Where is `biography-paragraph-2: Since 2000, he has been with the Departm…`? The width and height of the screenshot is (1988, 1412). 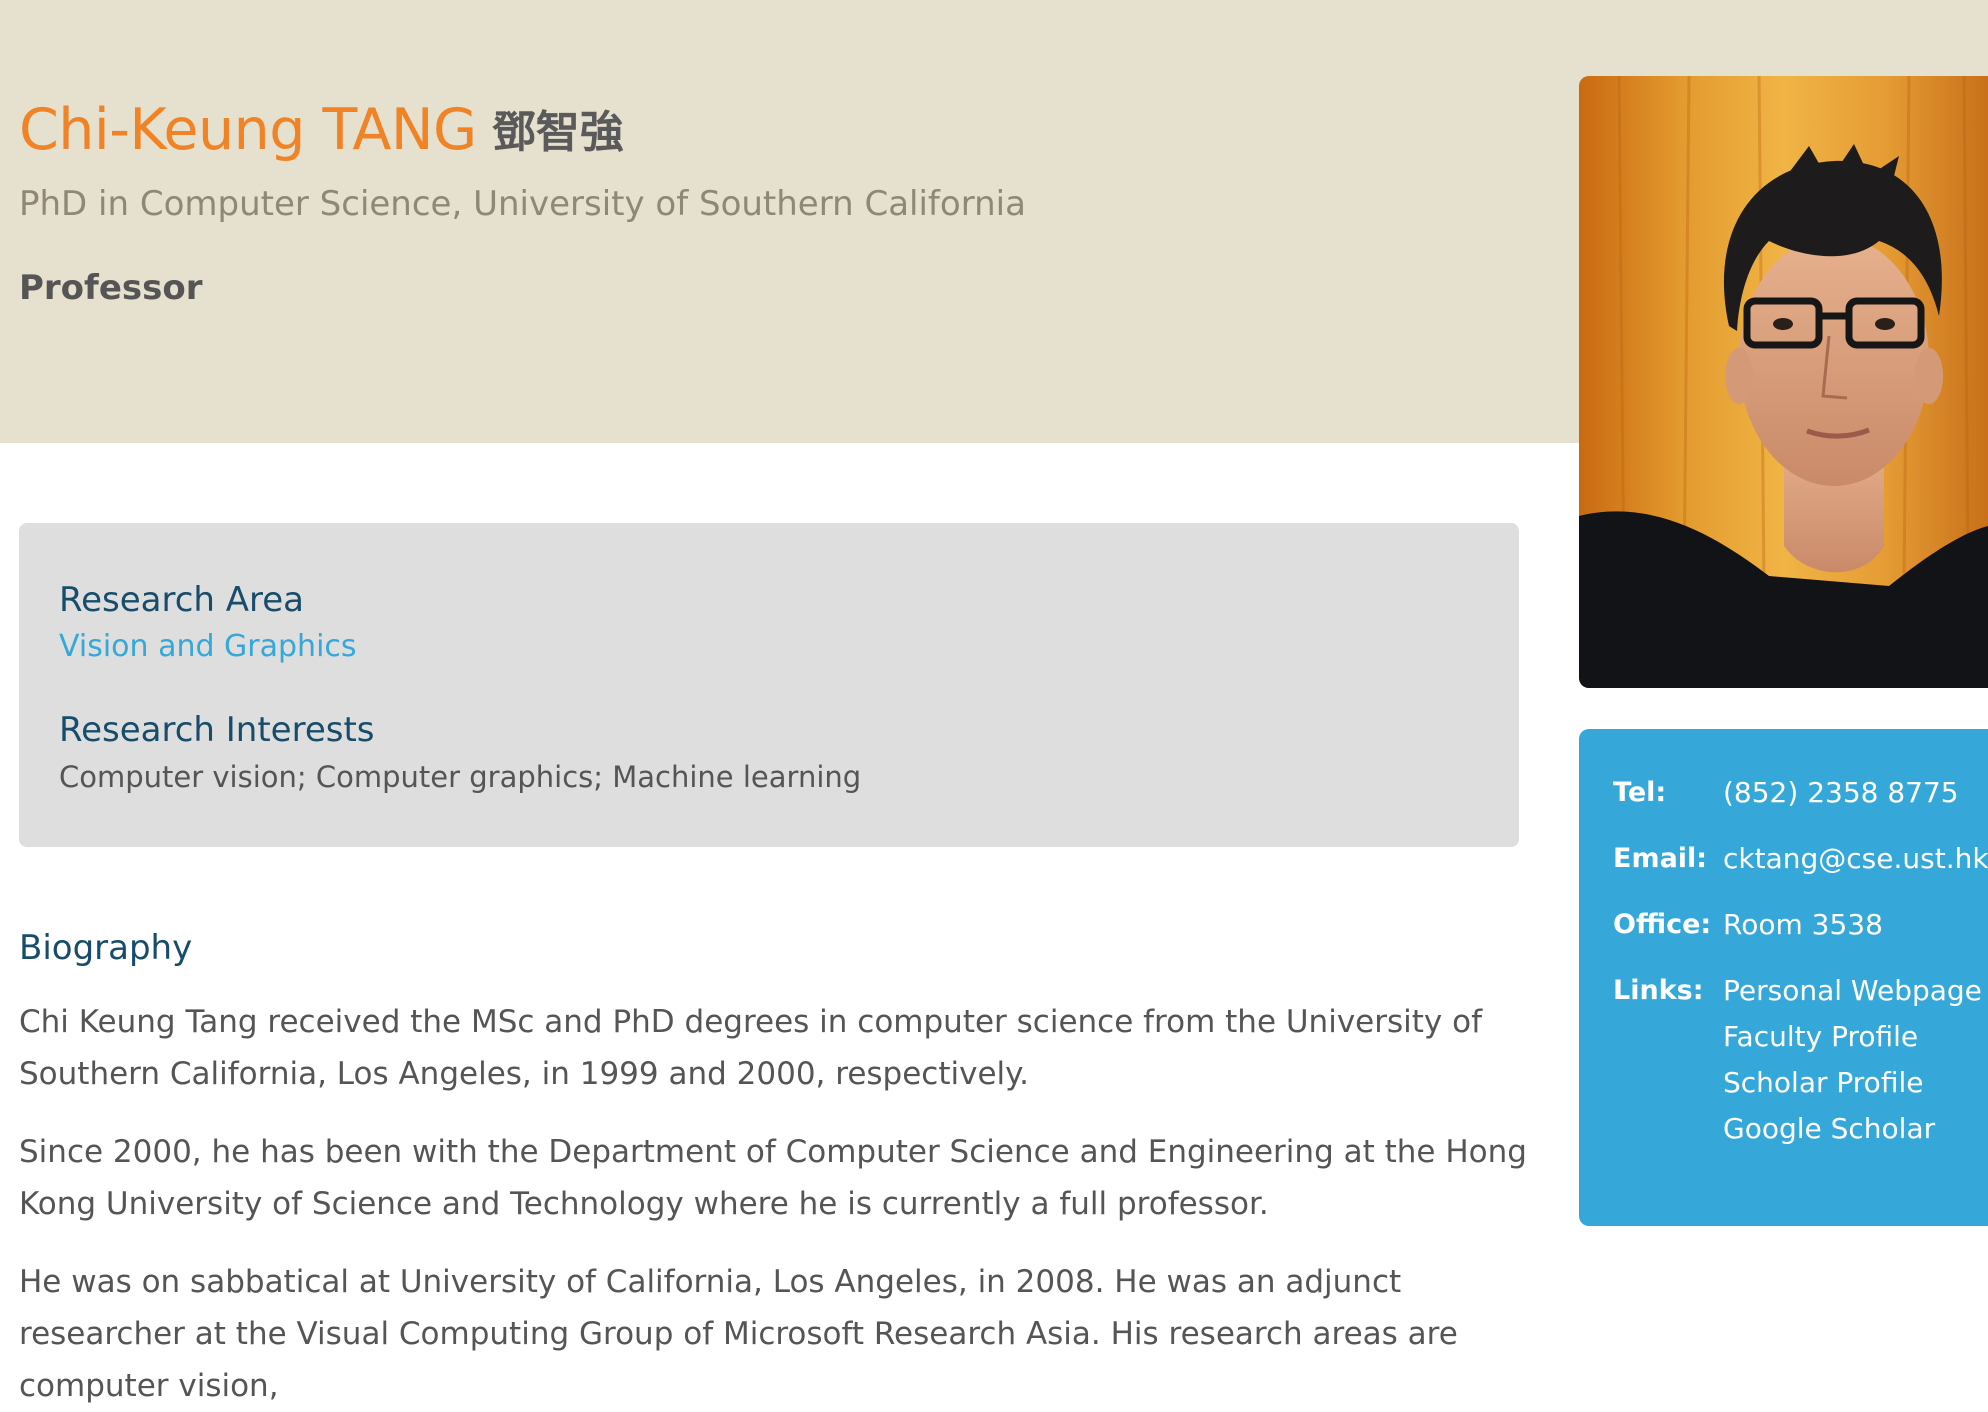 biography-paragraph-2: Since 2000, he has been with the Departm… is located at coordinates (773, 1178).